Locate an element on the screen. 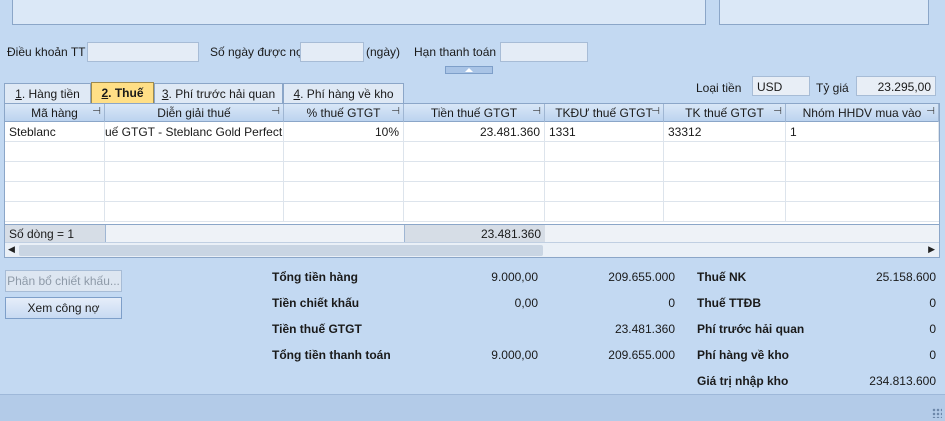 The image size is (945, 421). phi-hang-ve-kho-label: Phí hàng về kho is located at coordinates (743, 355).